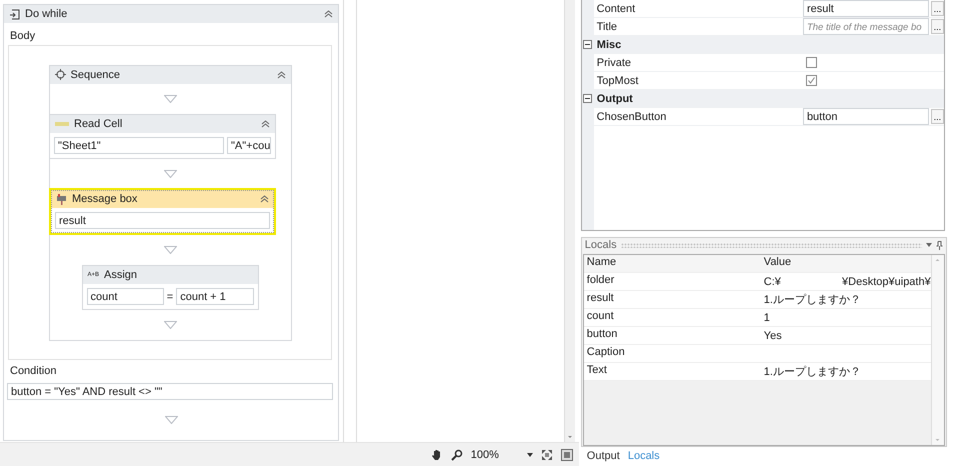 The height and width of the screenshot is (466, 960). Describe the element at coordinates (865, 116) in the screenshot. I see `input-field: button` at that location.